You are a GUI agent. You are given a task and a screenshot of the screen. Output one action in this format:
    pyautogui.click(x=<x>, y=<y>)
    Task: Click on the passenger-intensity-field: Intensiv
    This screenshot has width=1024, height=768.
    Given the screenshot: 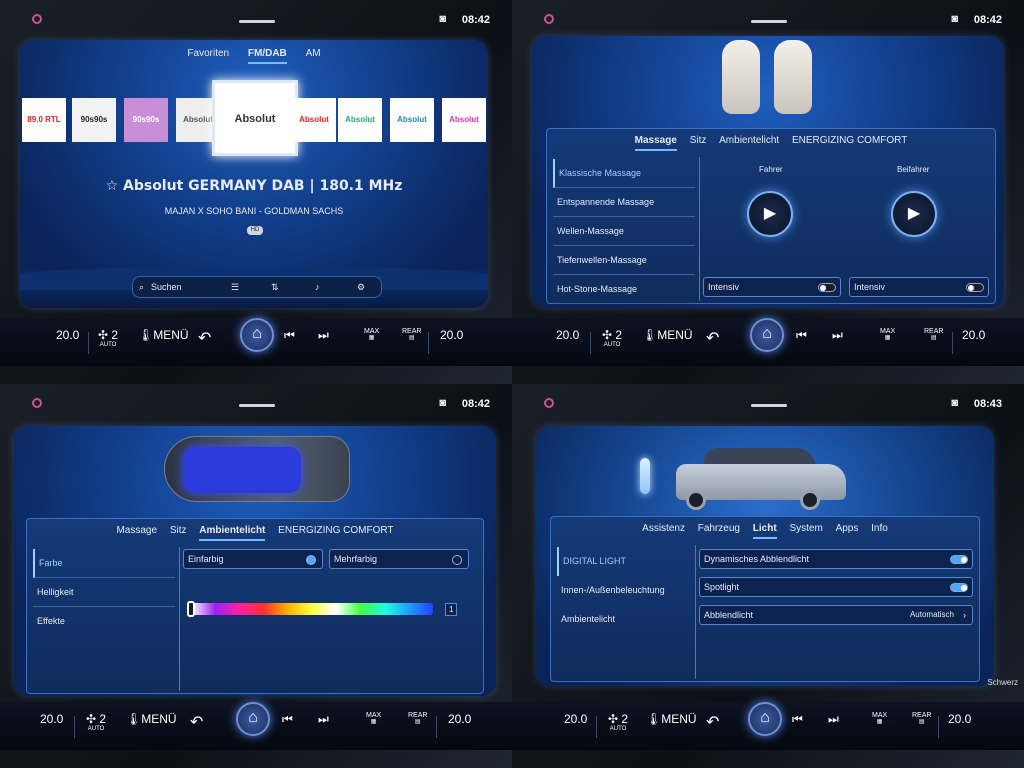 What is the action you would take?
    pyautogui.click(x=919, y=287)
    